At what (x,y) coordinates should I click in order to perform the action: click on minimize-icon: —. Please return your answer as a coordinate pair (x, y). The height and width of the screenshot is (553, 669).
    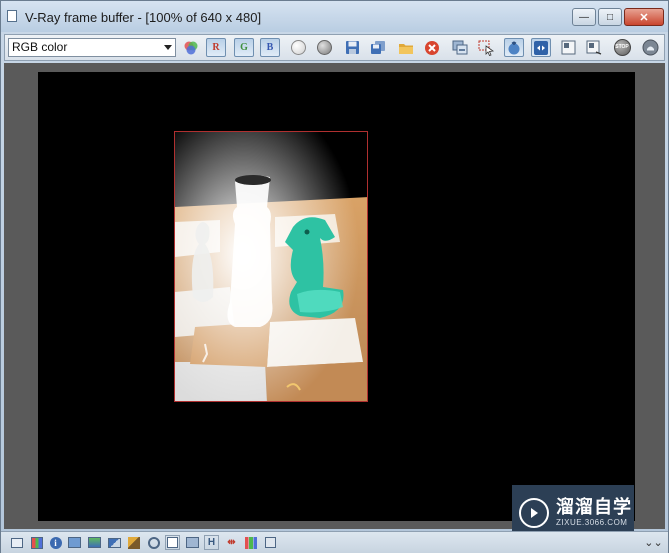
    Looking at the image, I should click on (584, 17).